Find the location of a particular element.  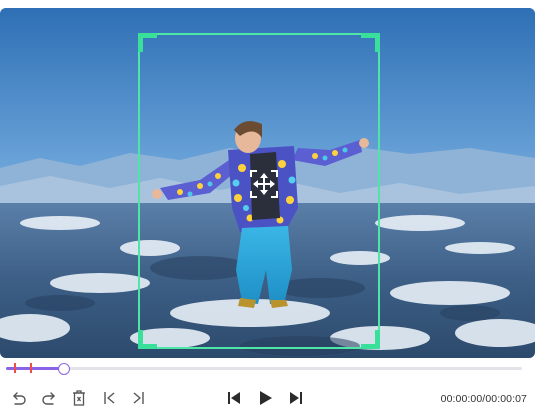

timecode-display: 00:00:00/00:00:07 is located at coordinates (483, 399).